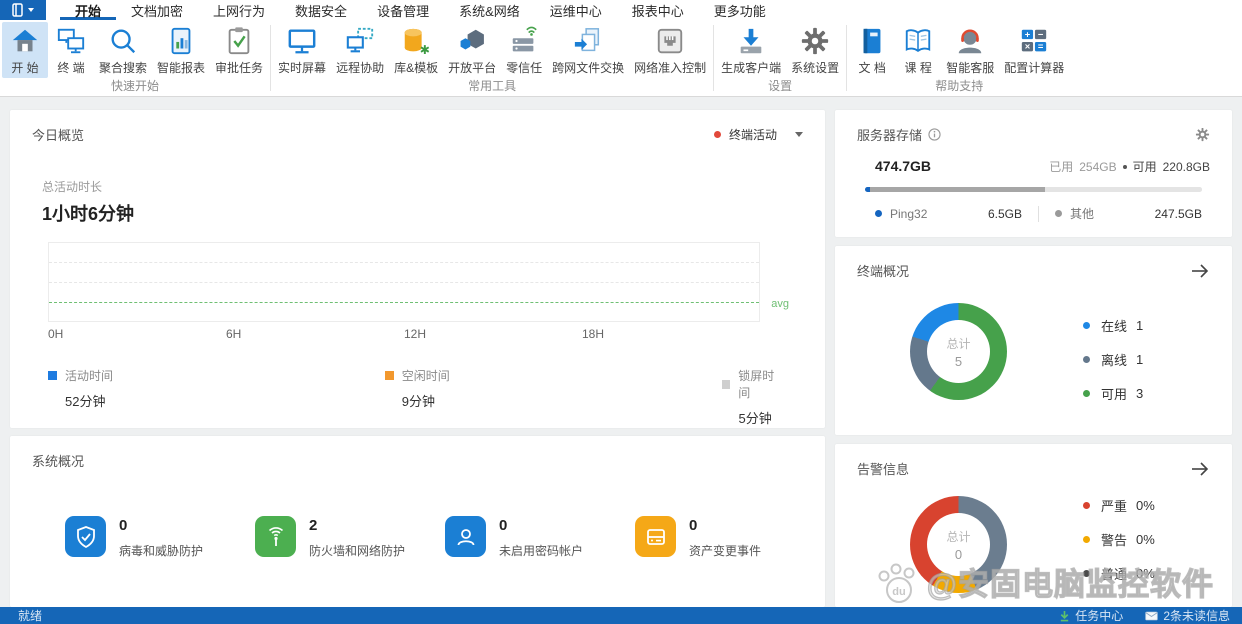  I want to click on total-activity-label: 总活动时长, so click(72, 187).